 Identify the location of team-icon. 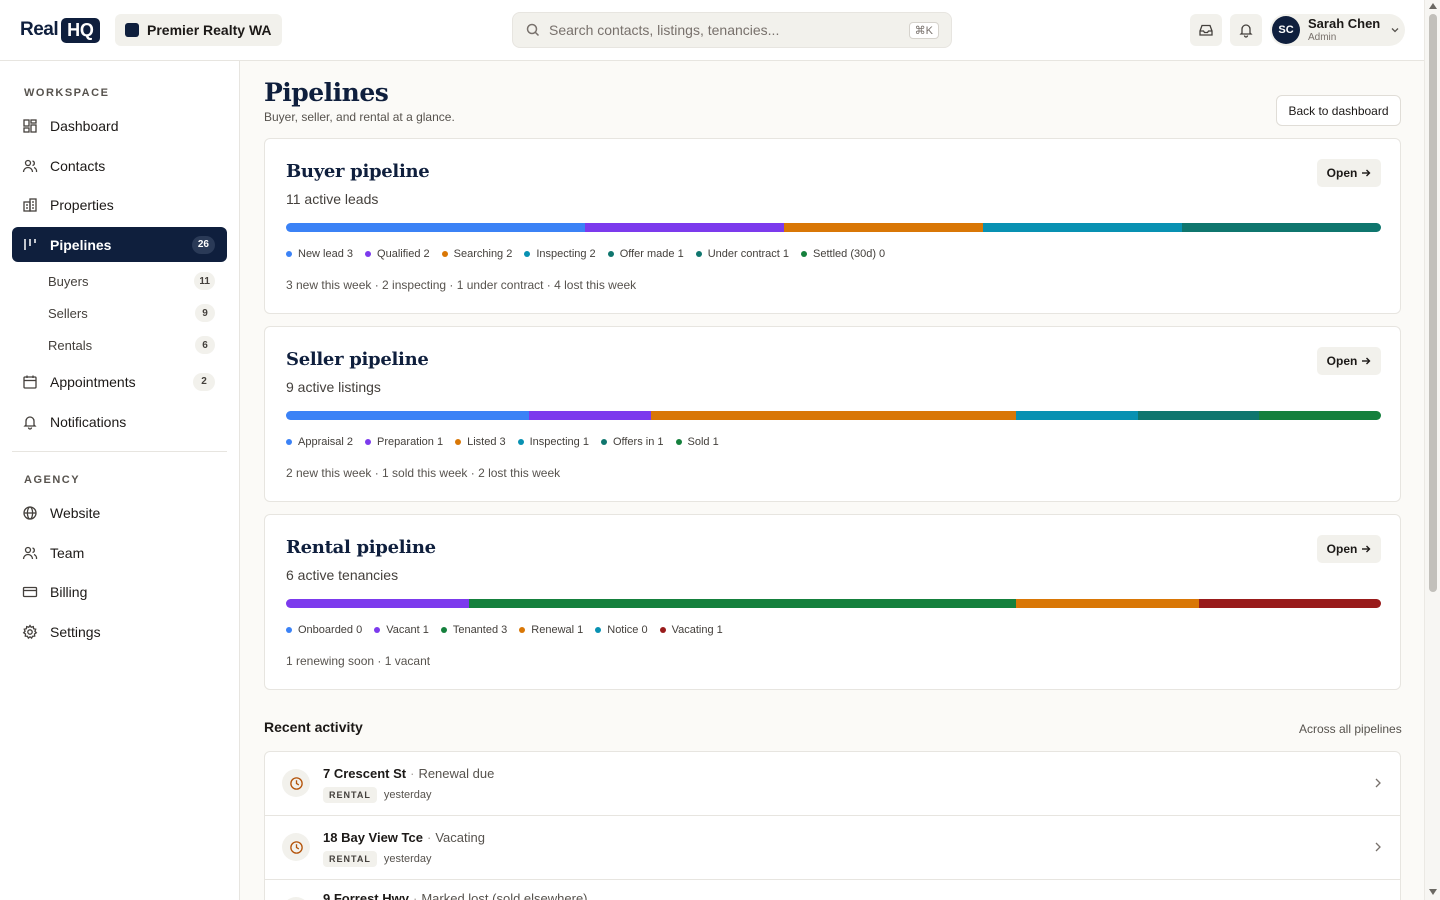
(30, 552).